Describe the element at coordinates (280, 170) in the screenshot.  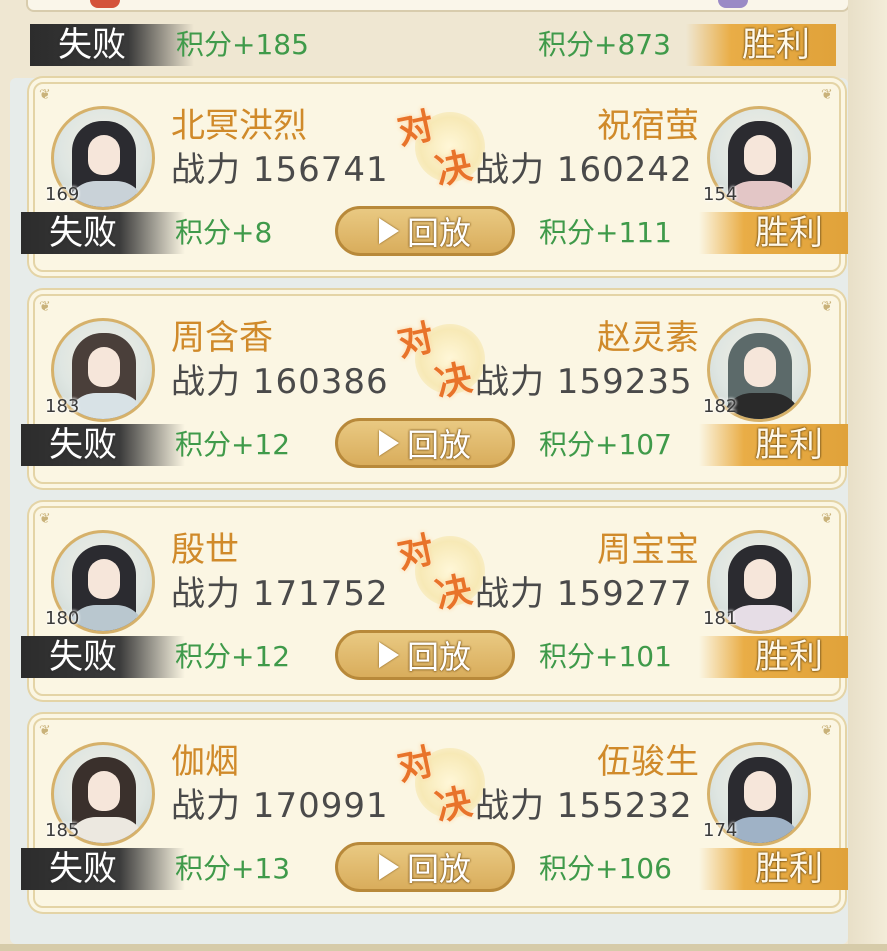
I see `left-player-power: 战力 156741` at that location.